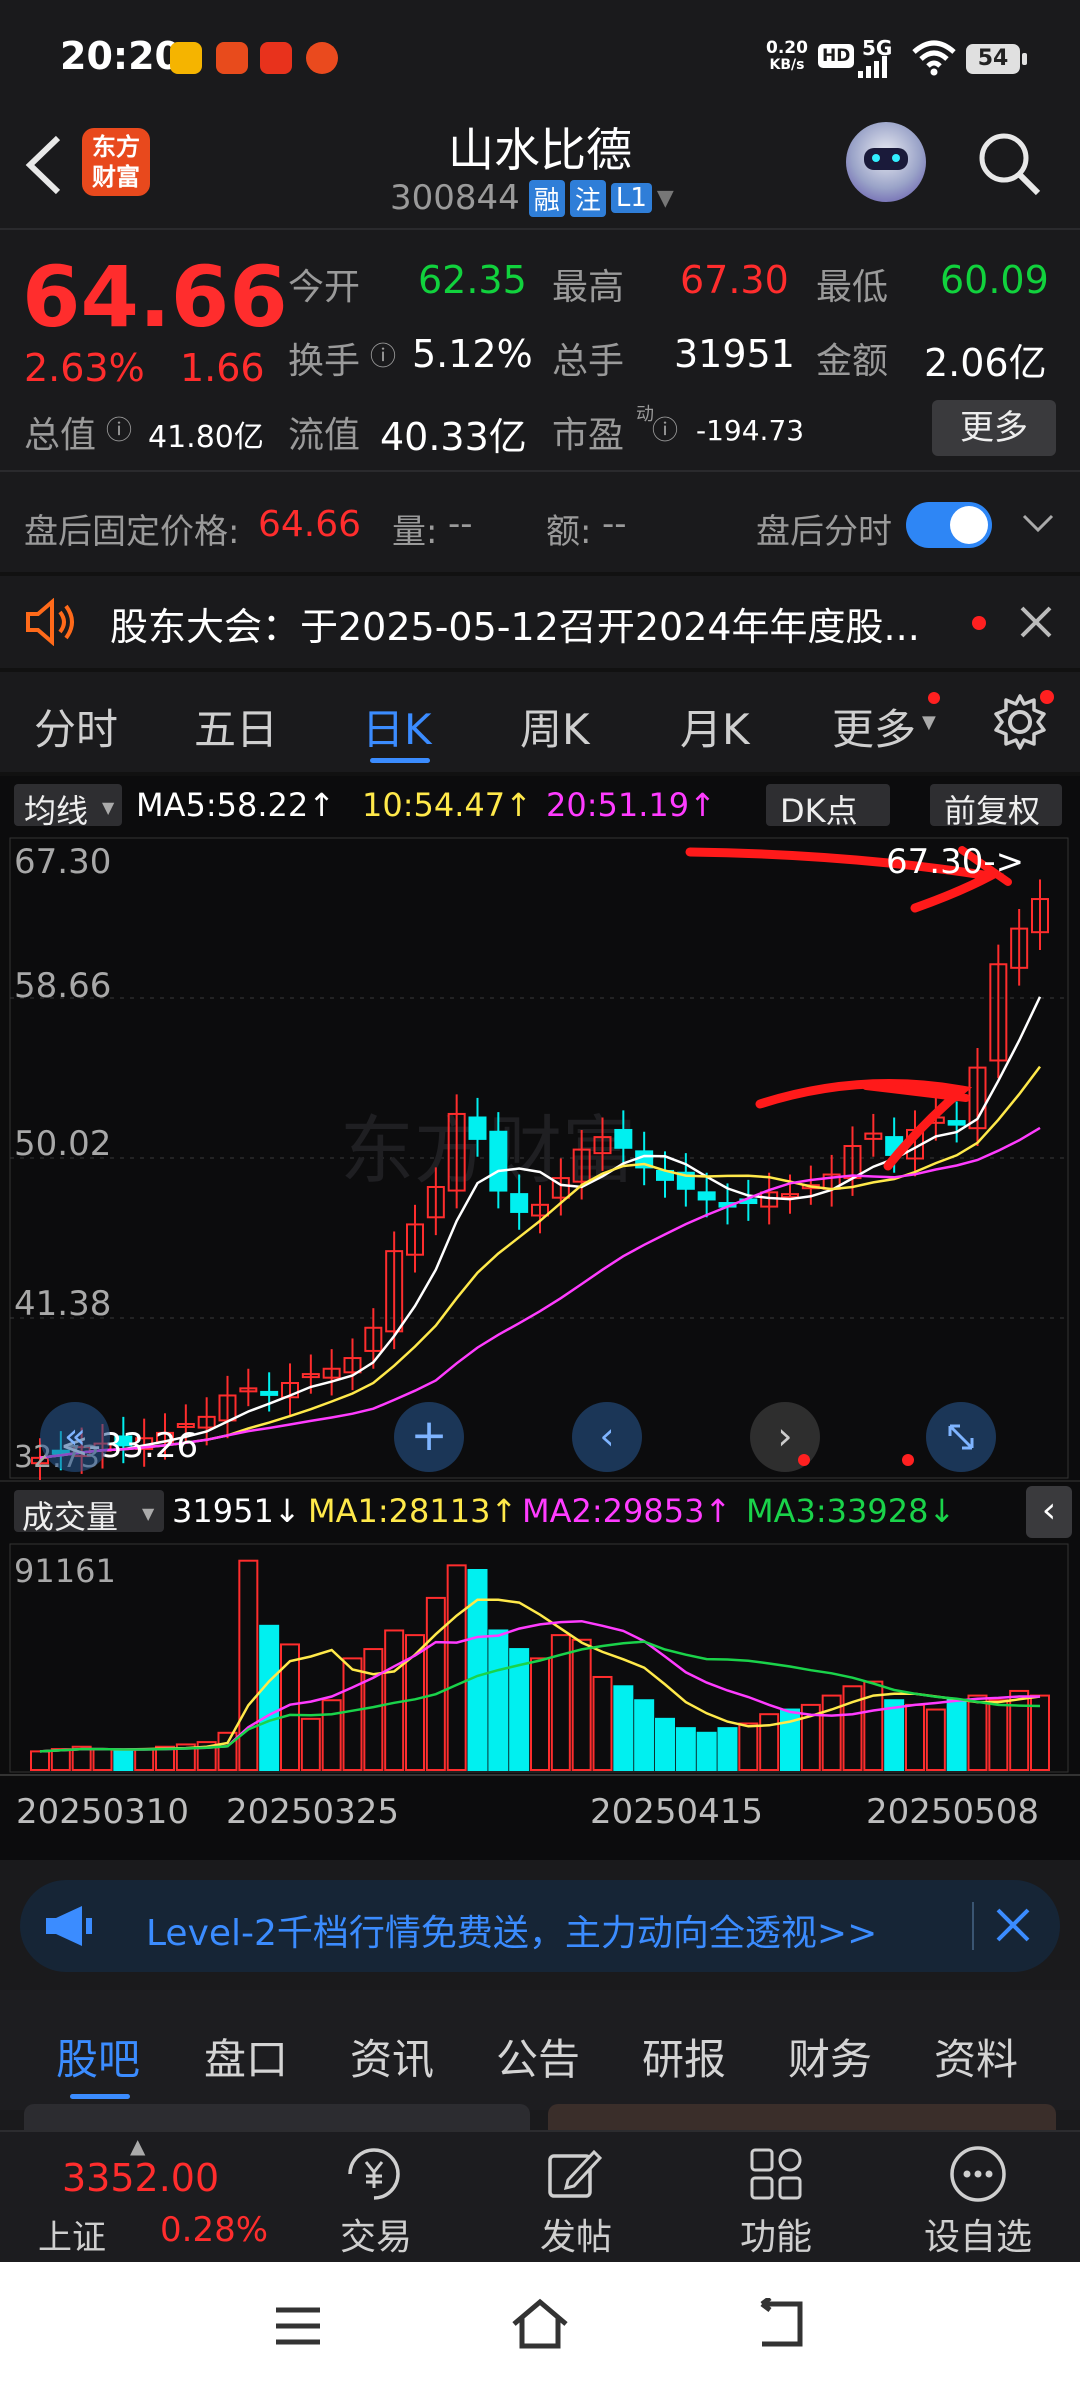 This screenshot has height=2388, width=1080. Describe the element at coordinates (120, 56) in the screenshot. I see `status-time: 20:20` at that location.